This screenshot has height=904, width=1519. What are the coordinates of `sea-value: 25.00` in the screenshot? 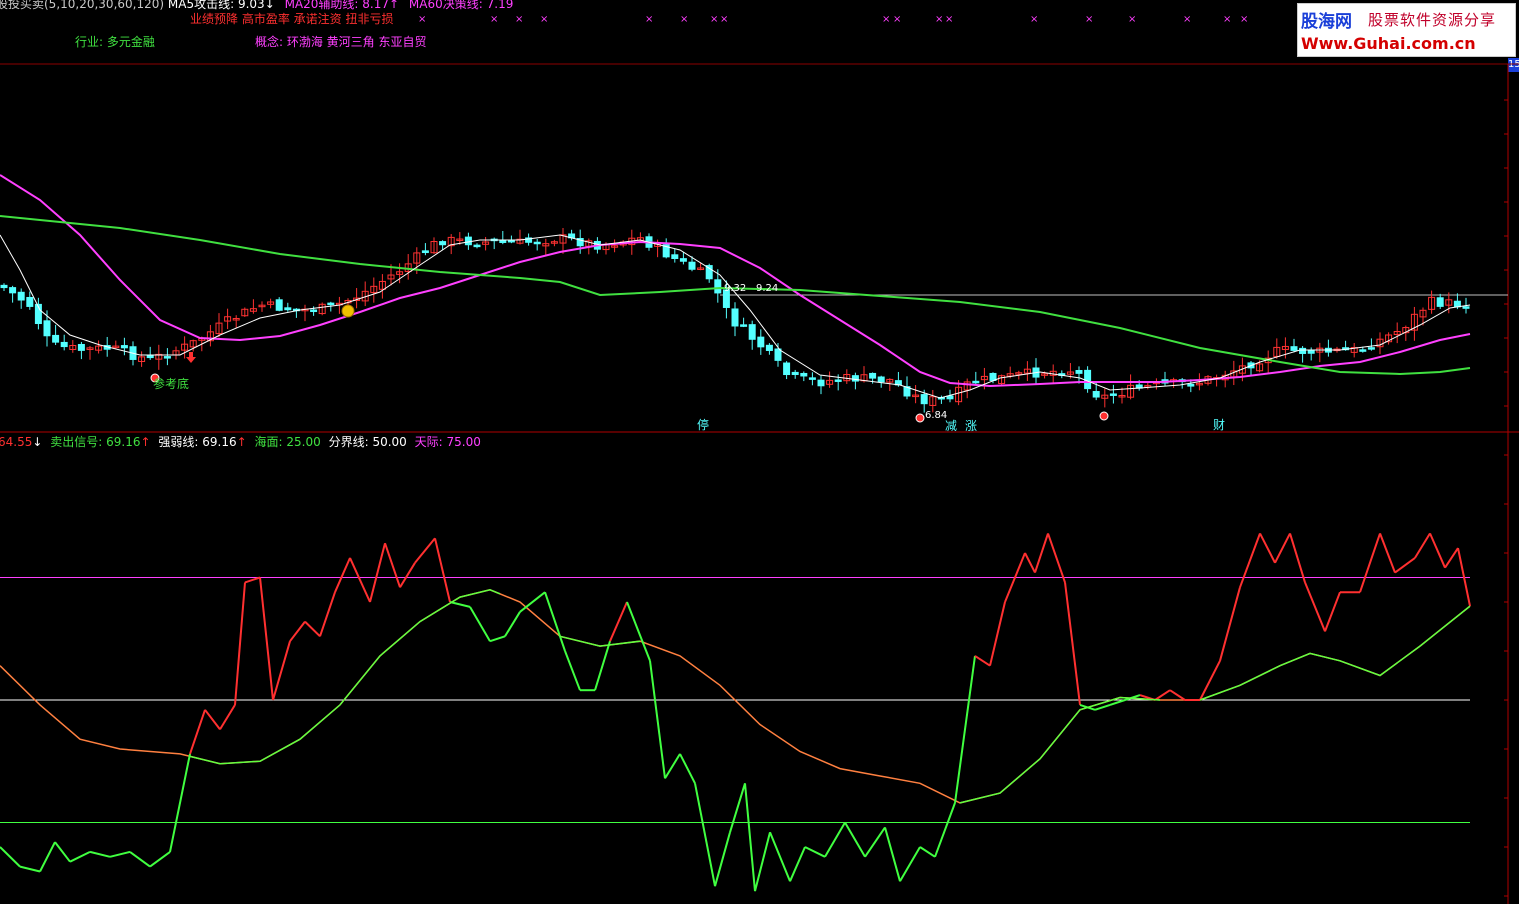 It's located at (303, 442).